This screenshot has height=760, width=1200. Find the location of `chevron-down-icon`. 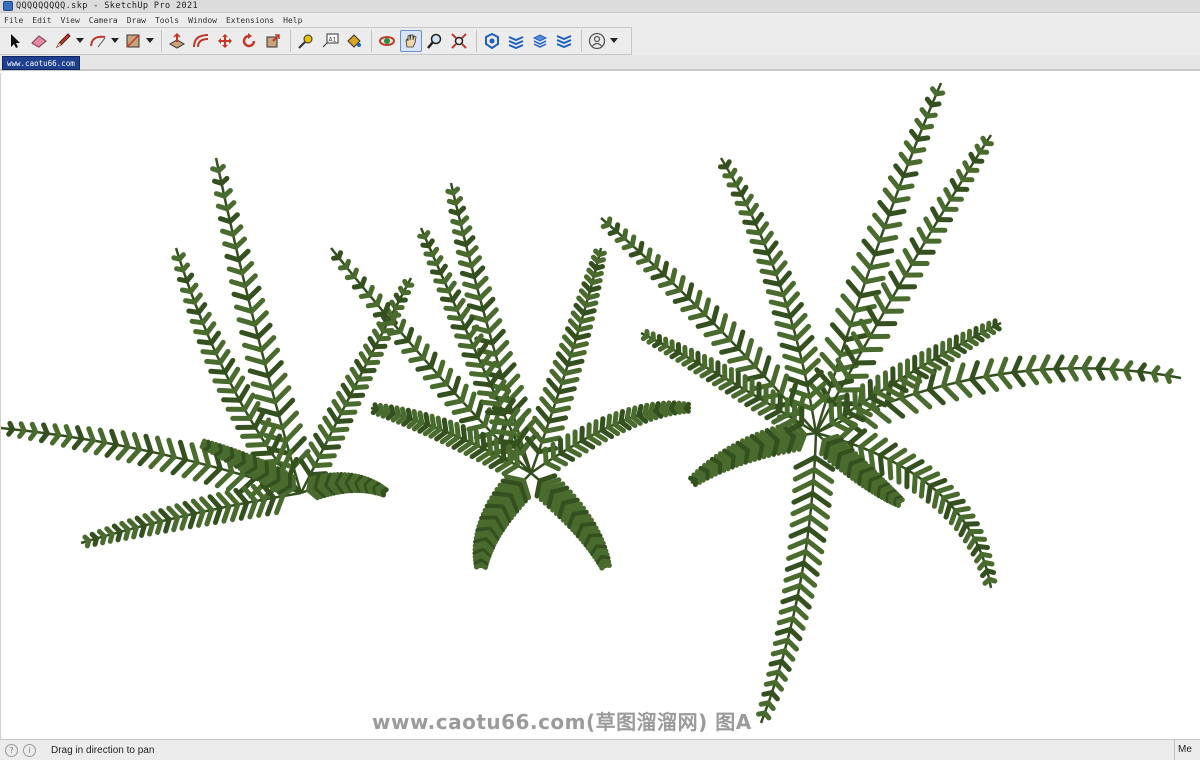

chevron-down-icon is located at coordinates (115, 40).